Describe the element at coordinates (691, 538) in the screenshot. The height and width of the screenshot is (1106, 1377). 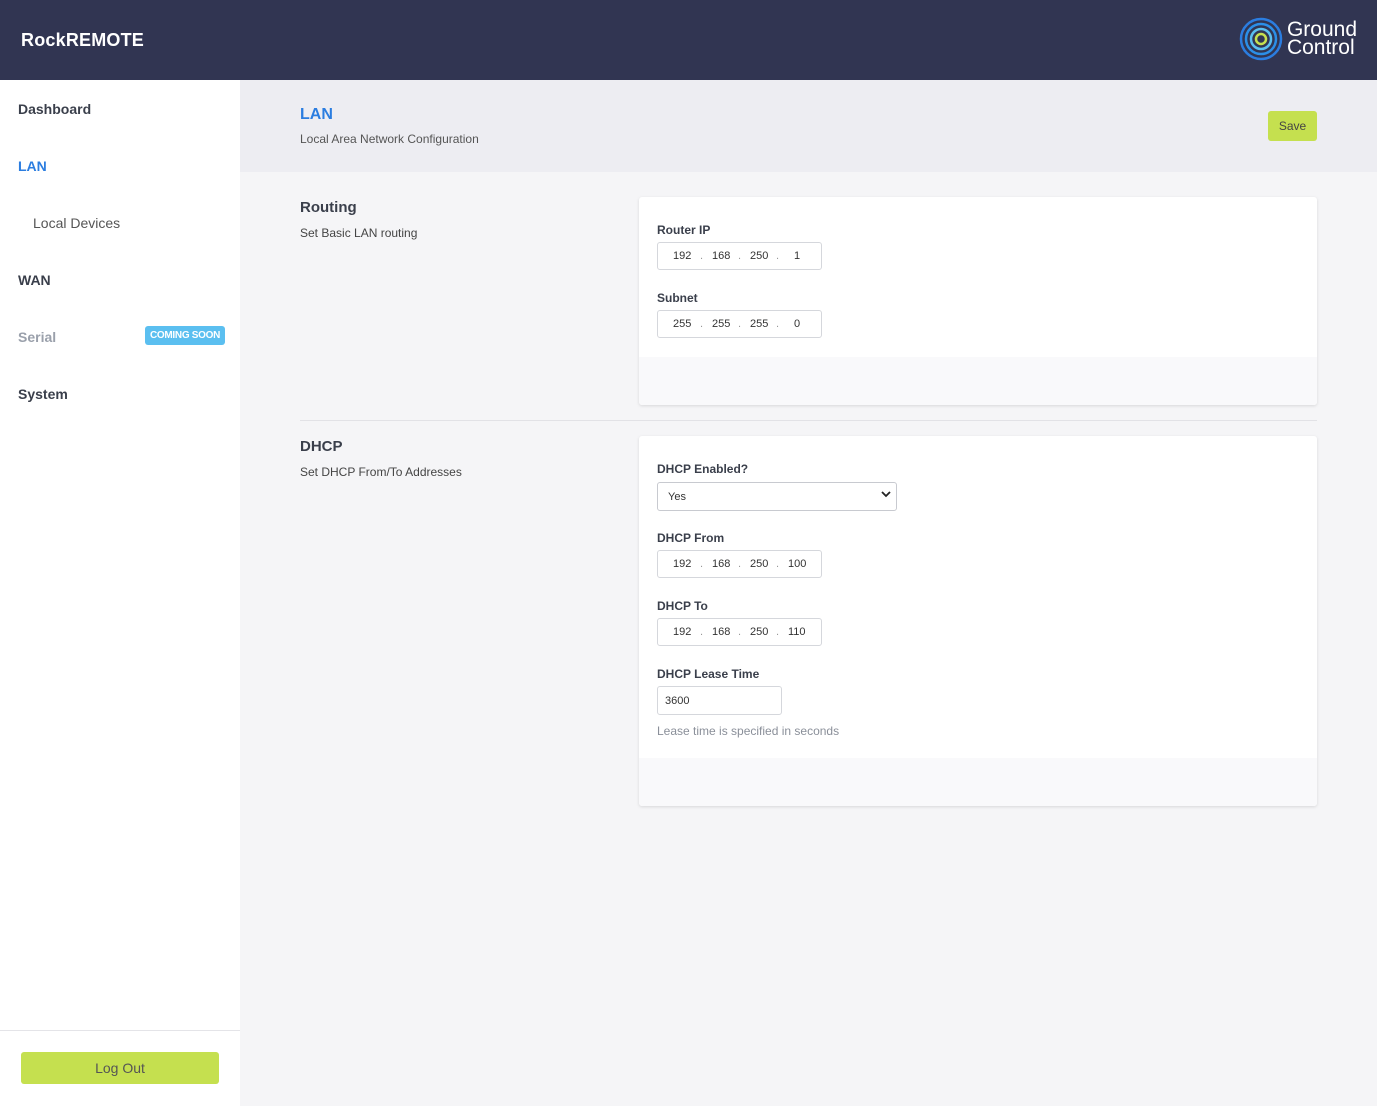
I see `dhcp-from-label: DHCP From` at that location.